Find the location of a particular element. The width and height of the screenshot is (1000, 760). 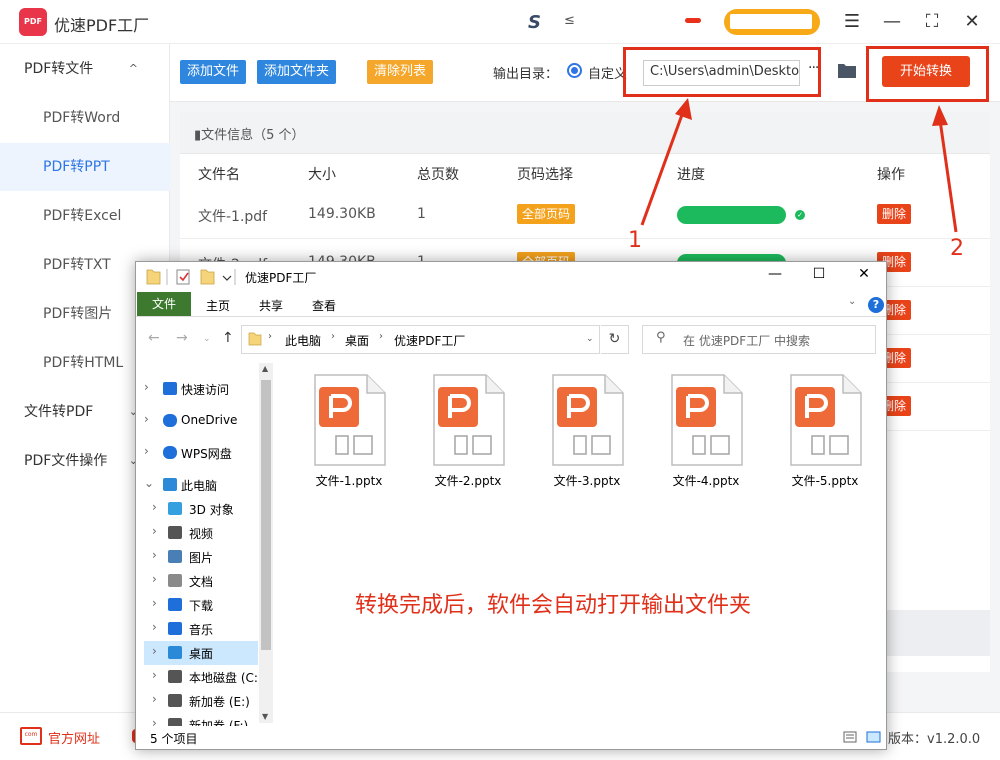

sidebar-item-pdf-to-ppt: PDF转PPT is located at coordinates (85, 167).